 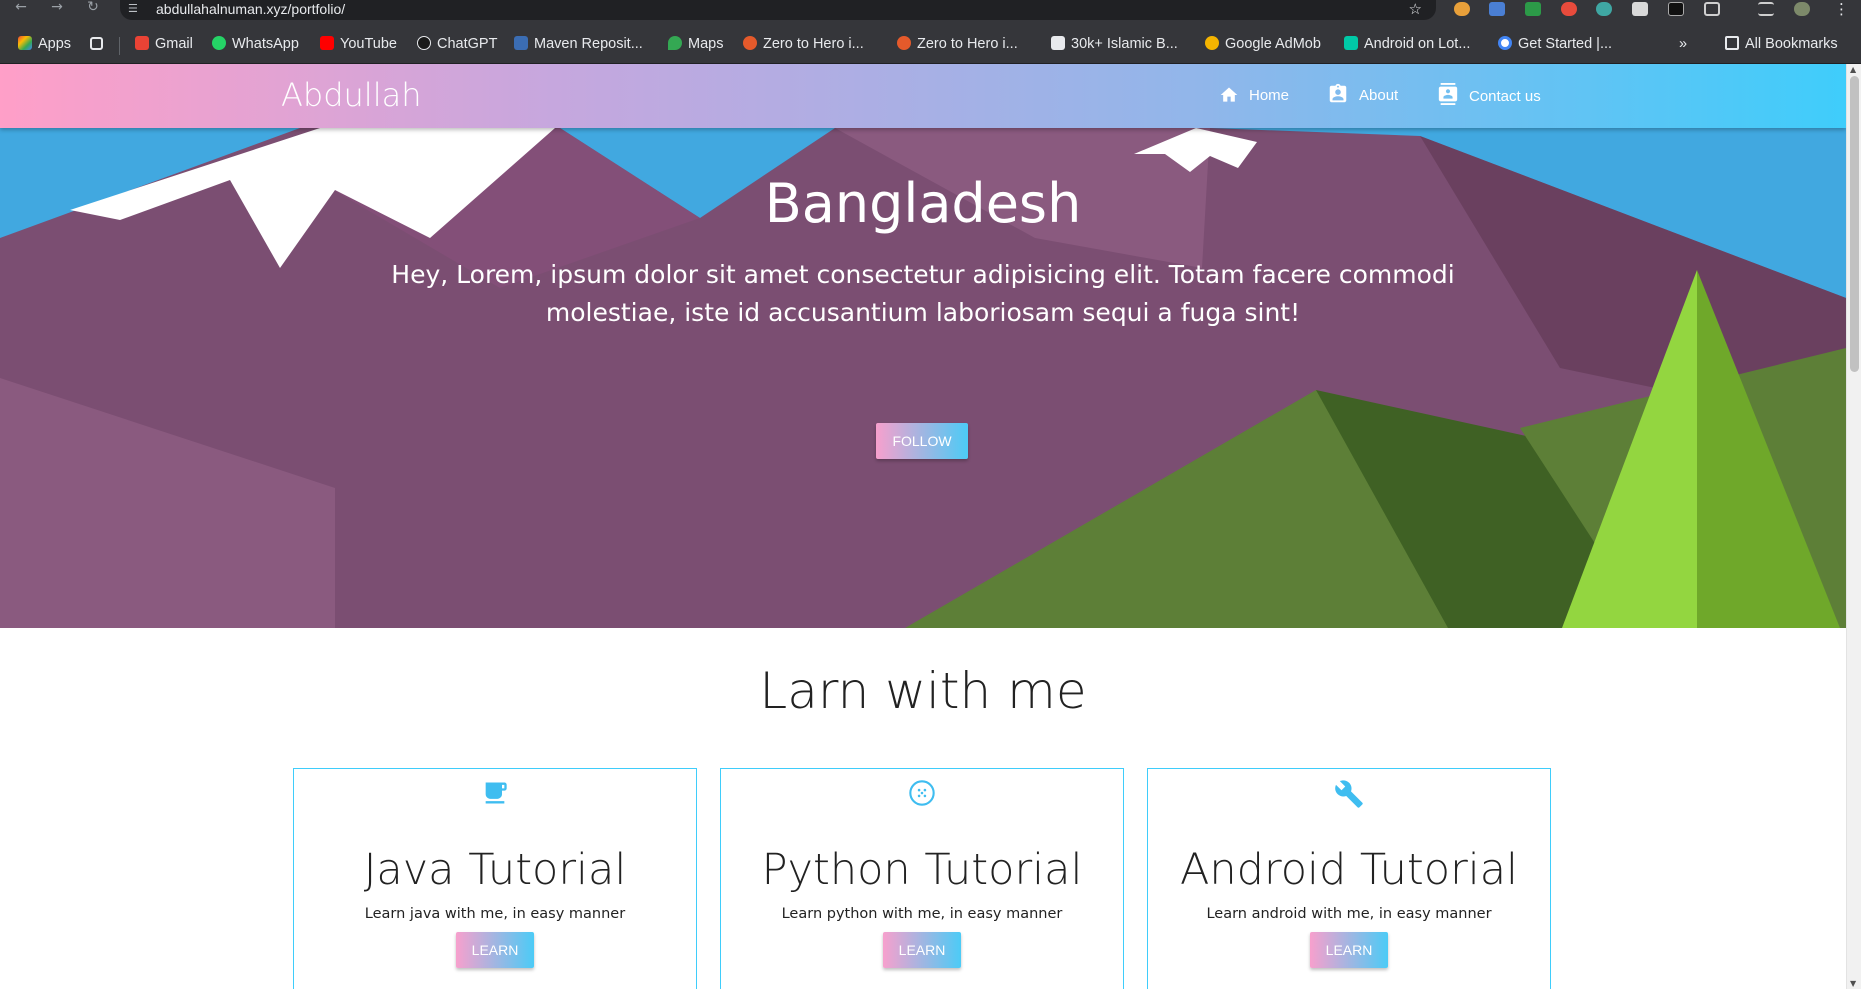 I want to click on coffee-cup-icon, so click(x=495, y=795).